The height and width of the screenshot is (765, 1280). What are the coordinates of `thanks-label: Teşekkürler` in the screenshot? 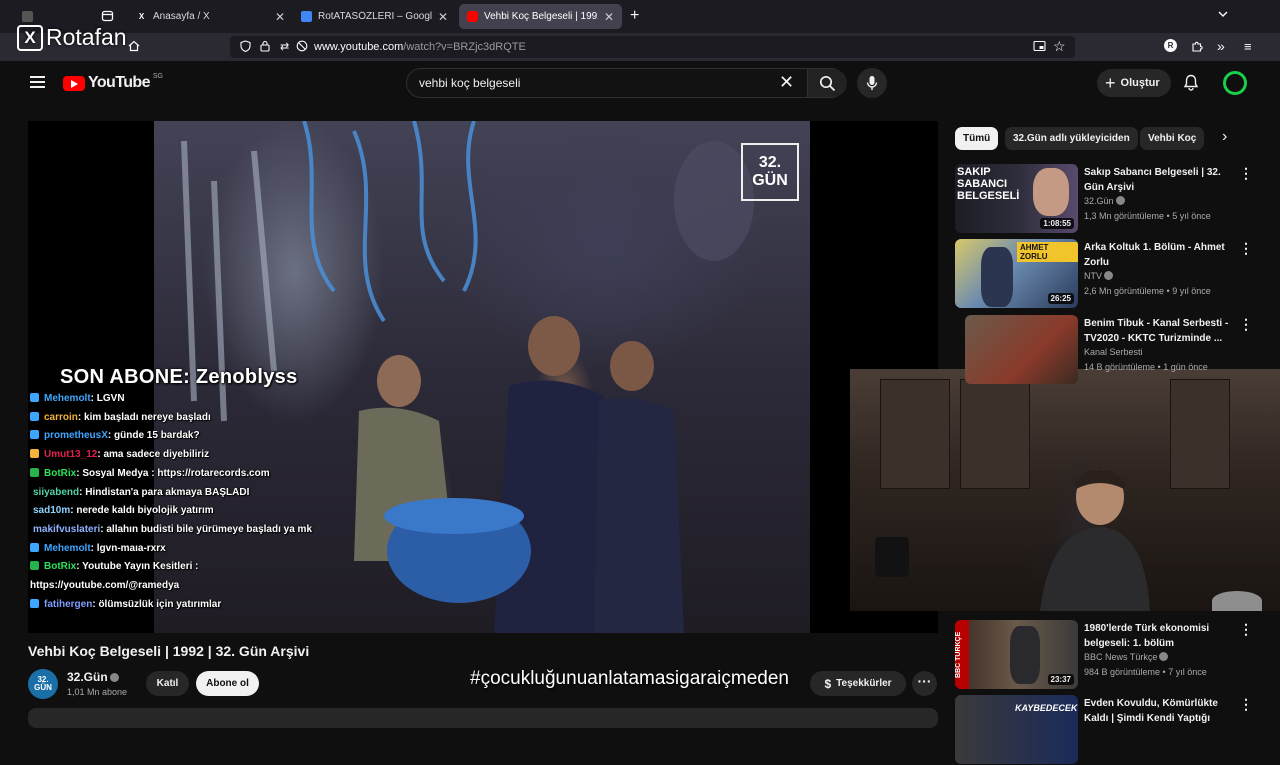 It's located at (864, 683).